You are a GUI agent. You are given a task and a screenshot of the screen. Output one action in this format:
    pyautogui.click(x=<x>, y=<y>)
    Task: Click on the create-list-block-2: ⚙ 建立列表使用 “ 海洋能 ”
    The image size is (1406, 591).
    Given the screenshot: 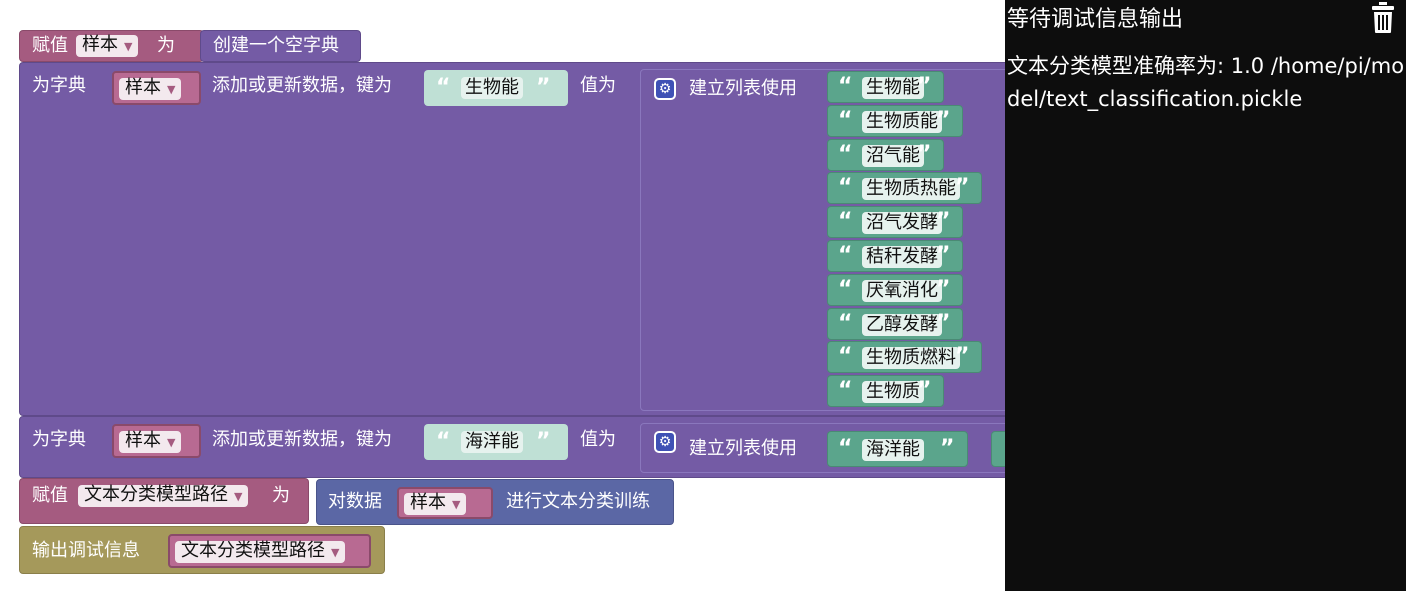 What is the action you would take?
    pyautogui.click(x=822, y=448)
    